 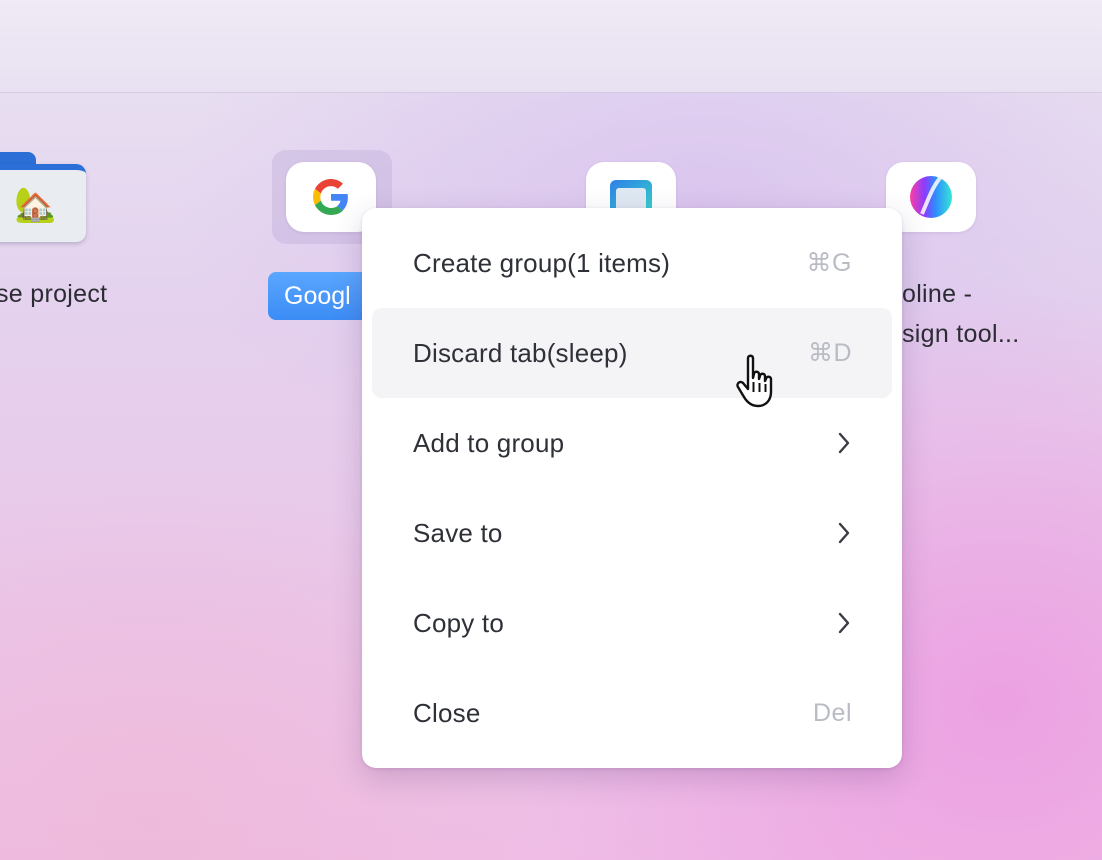 What do you see at coordinates (551, 46) in the screenshot?
I see `top-toolbar` at bounding box center [551, 46].